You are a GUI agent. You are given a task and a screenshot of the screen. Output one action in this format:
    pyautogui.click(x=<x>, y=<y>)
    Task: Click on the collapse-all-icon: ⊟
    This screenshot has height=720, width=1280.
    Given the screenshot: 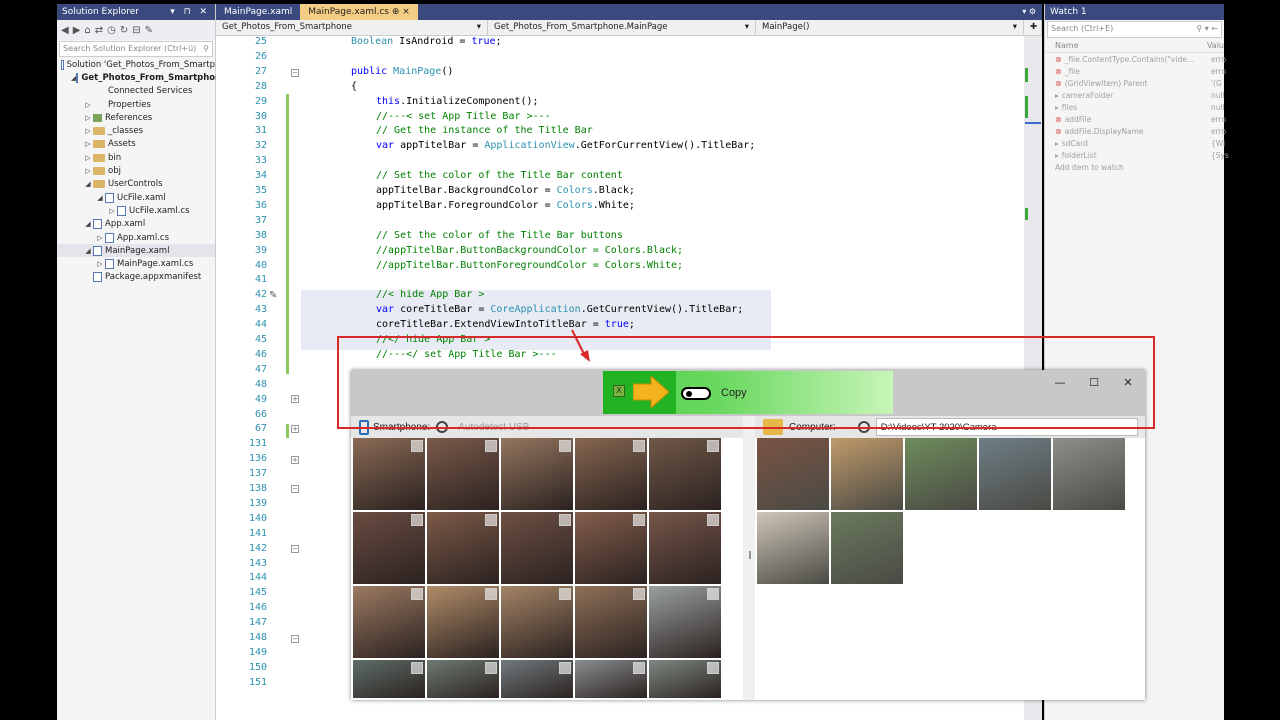 What is the action you would take?
    pyautogui.click(x=136, y=30)
    